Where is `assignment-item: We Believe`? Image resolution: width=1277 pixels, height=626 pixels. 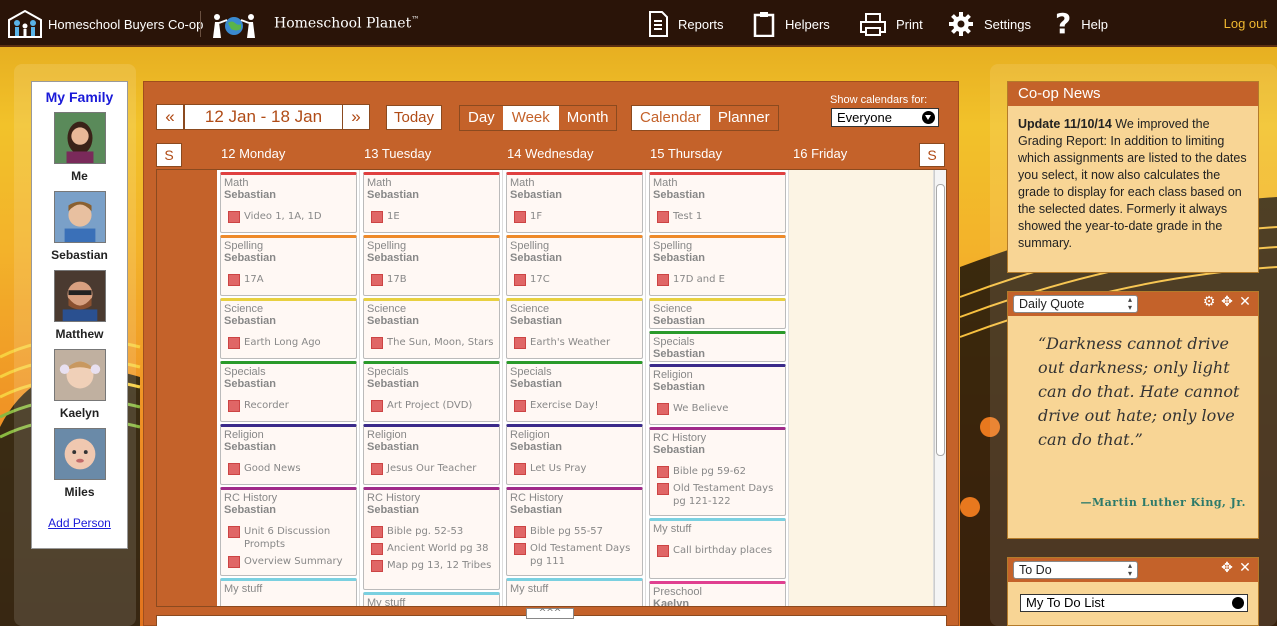 assignment-item: We Believe is located at coordinates (717, 408).